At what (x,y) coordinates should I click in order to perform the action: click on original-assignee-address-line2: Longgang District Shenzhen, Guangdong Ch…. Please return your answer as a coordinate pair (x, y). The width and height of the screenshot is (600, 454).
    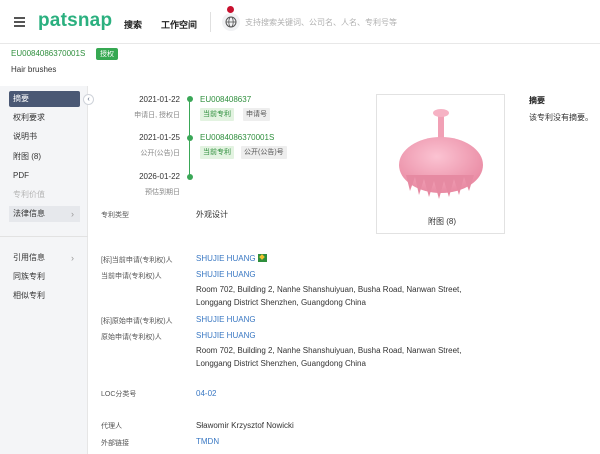
    Looking at the image, I should click on (281, 363).